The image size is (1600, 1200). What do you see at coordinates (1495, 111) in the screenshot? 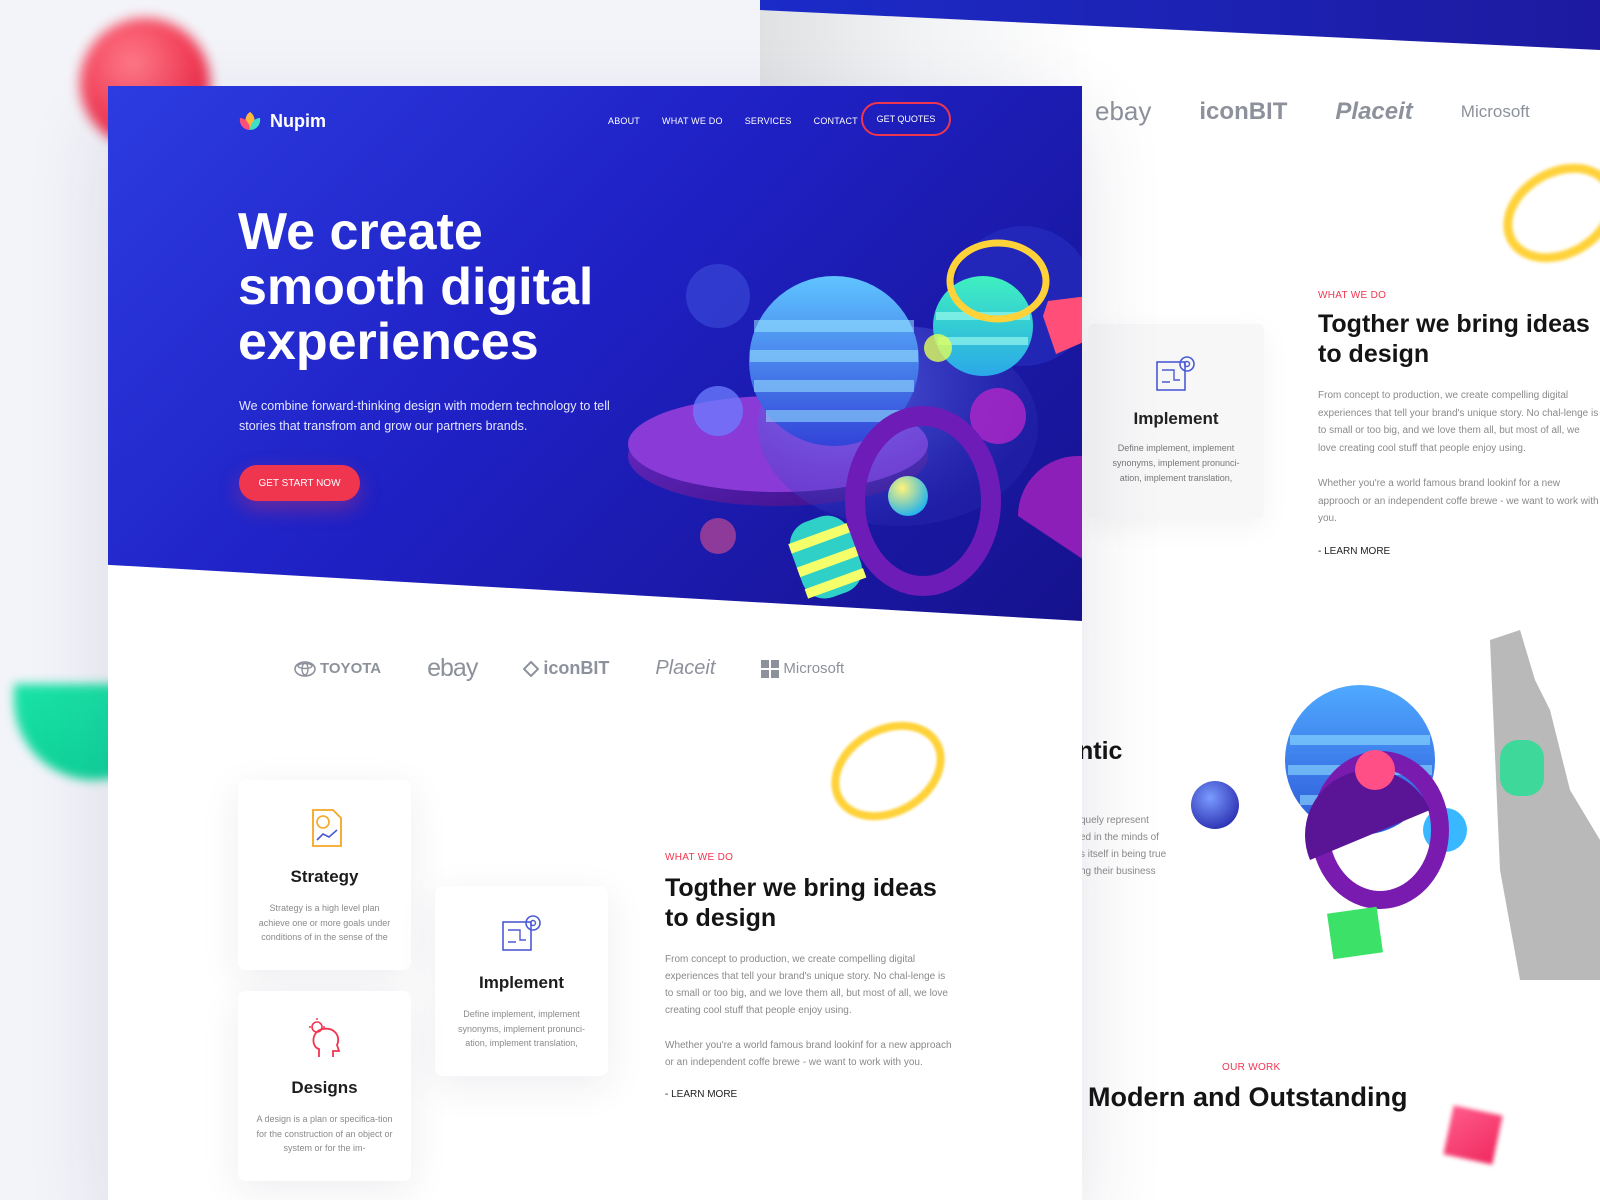
I see `bg-logo-microsoft: Microsoft` at bounding box center [1495, 111].